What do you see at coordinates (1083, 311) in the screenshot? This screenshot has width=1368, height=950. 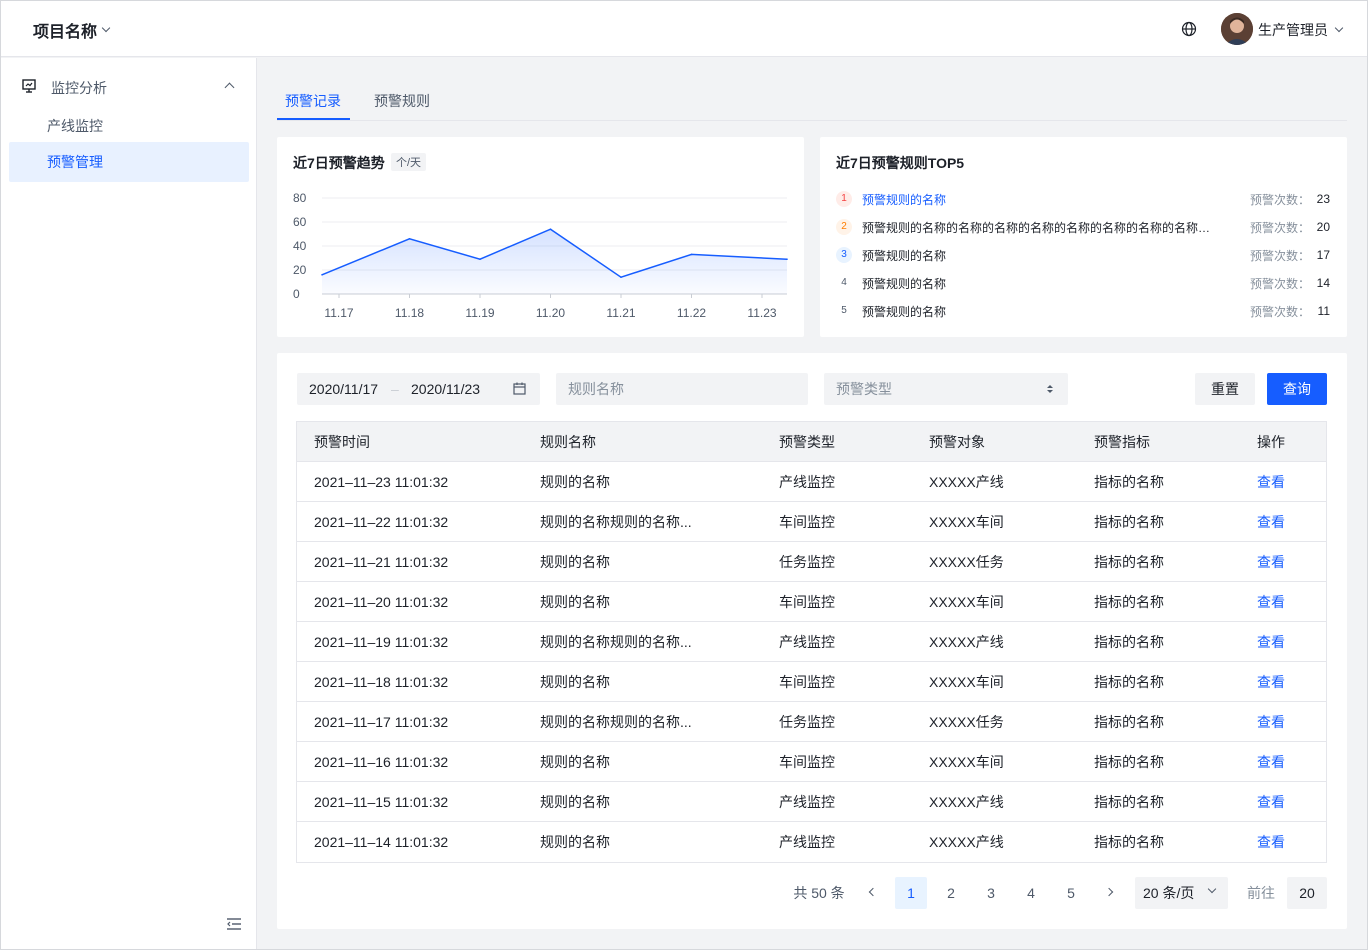 I see `top5-item: 5 预警规则的名称 预警次数： 11` at bounding box center [1083, 311].